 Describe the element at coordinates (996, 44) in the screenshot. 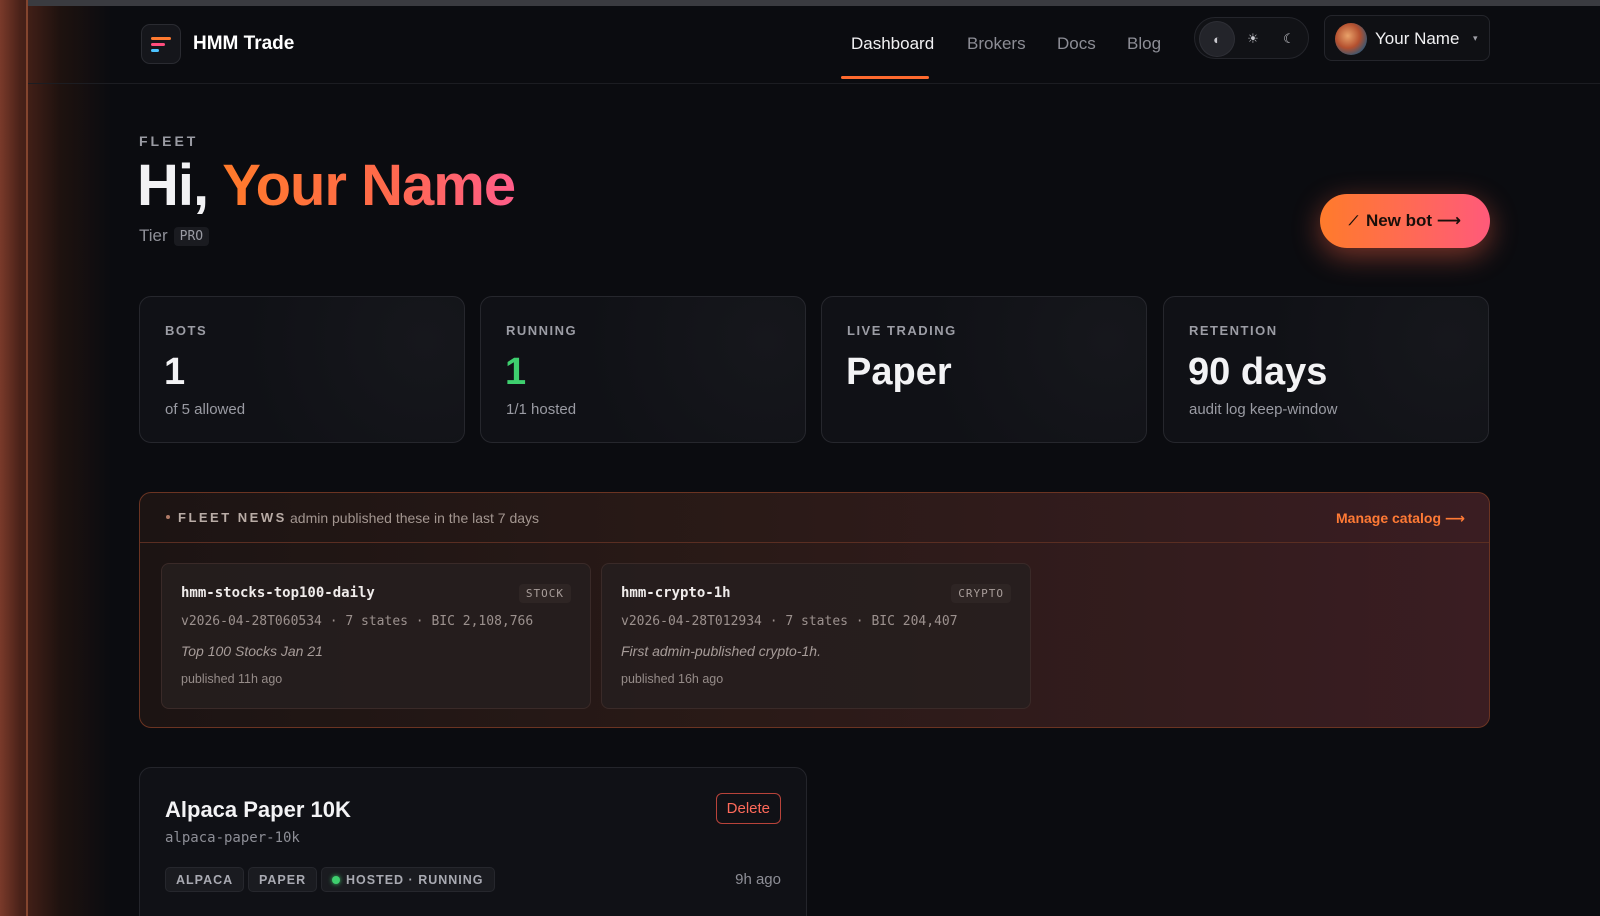

I see `nav-brokers: Brokers` at that location.